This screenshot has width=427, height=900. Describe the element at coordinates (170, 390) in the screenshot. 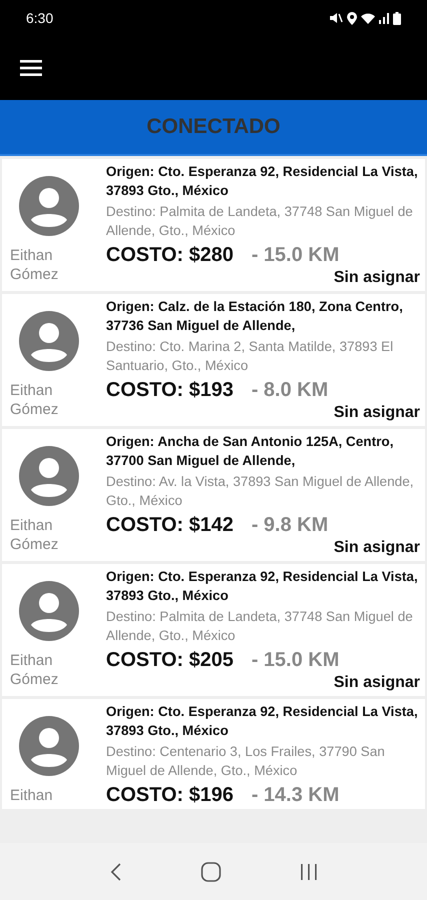

I see `trip-cost: COSTO: $193` at that location.